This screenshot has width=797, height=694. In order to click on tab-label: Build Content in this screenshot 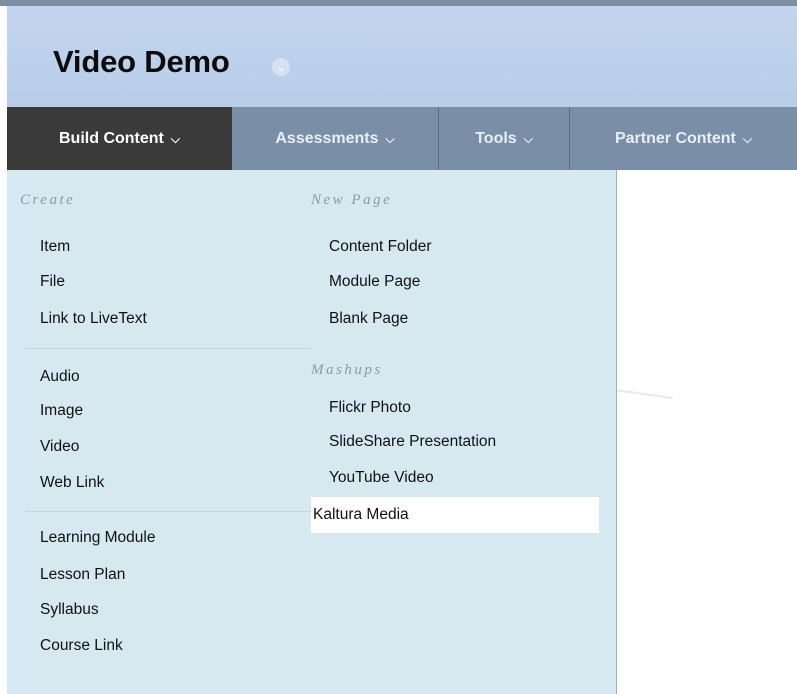, I will do `click(111, 138)`.